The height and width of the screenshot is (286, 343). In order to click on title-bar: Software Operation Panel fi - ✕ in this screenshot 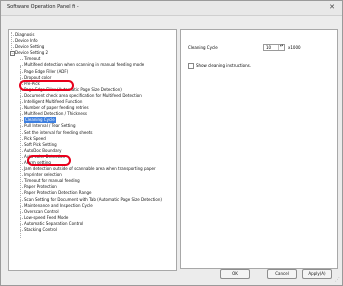, I will do `click(171, 8)`.